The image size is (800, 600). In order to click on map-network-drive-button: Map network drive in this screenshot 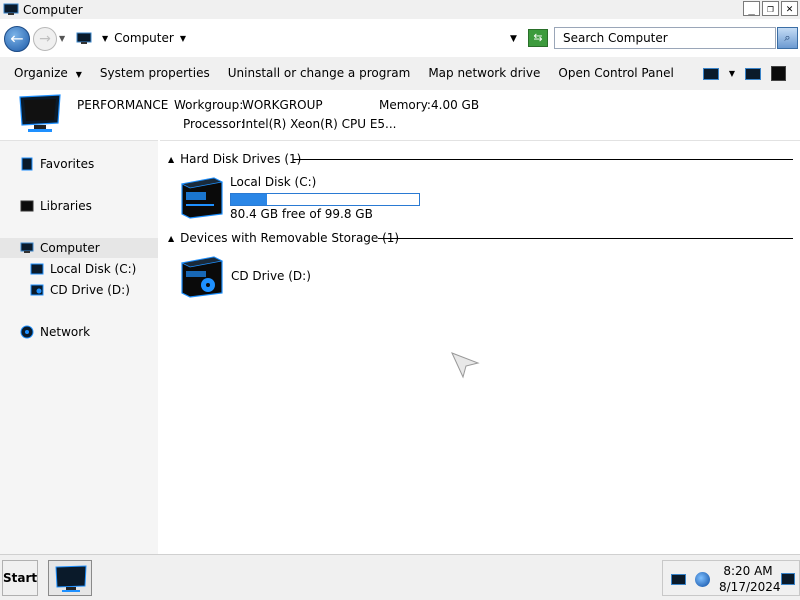, I will do `click(484, 73)`.